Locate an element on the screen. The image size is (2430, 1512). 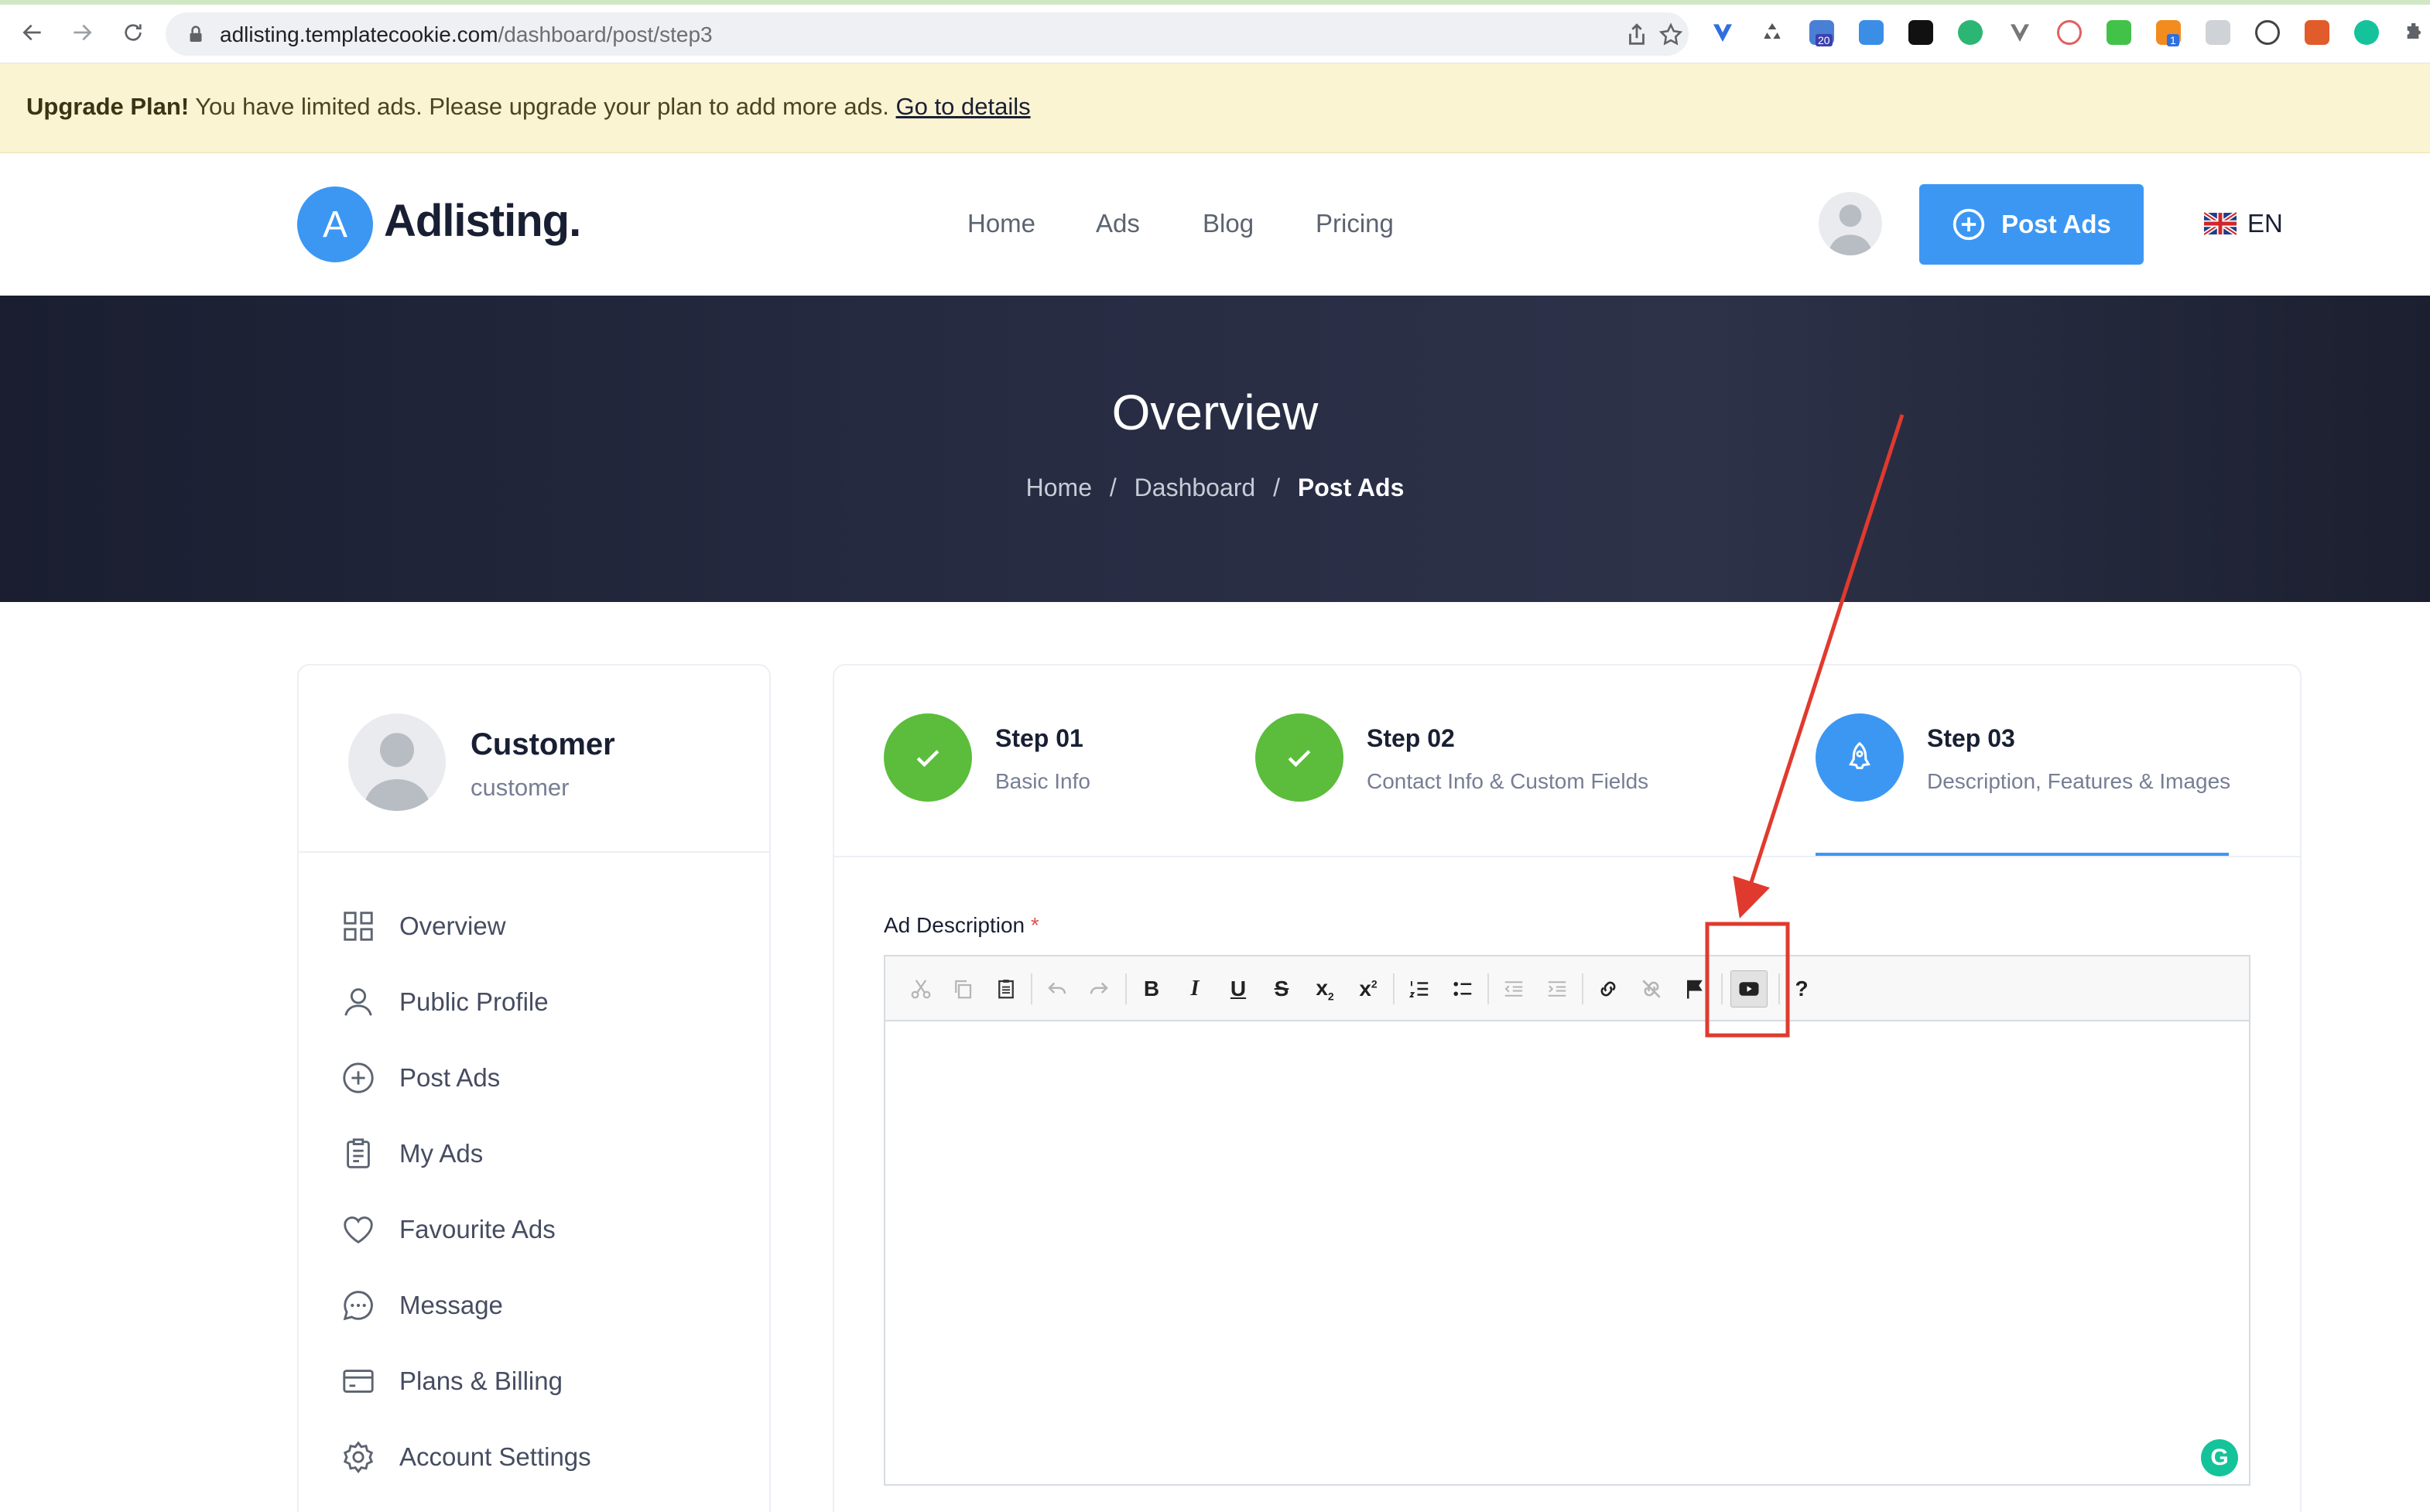
extension-block-icon is located at coordinates (2069, 32).